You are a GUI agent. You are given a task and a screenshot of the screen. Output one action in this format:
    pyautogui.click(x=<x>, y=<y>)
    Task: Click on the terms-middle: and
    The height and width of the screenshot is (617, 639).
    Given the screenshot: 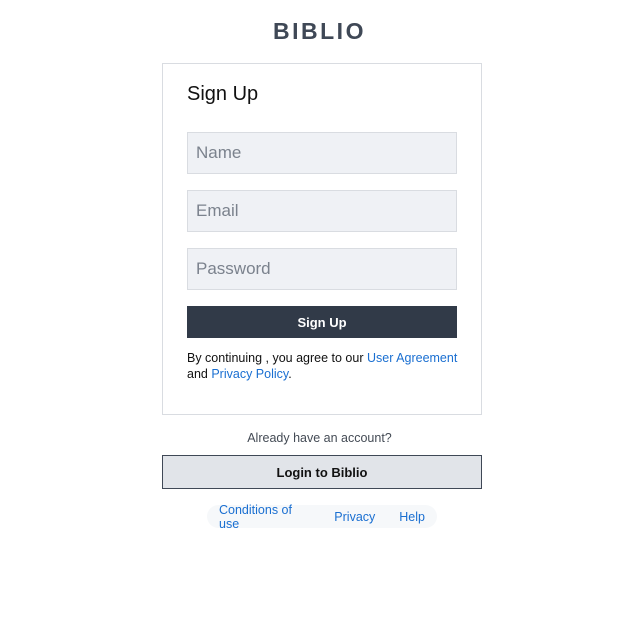 What is the action you would take?
    pyautogui.click(x=199, y=374)
    